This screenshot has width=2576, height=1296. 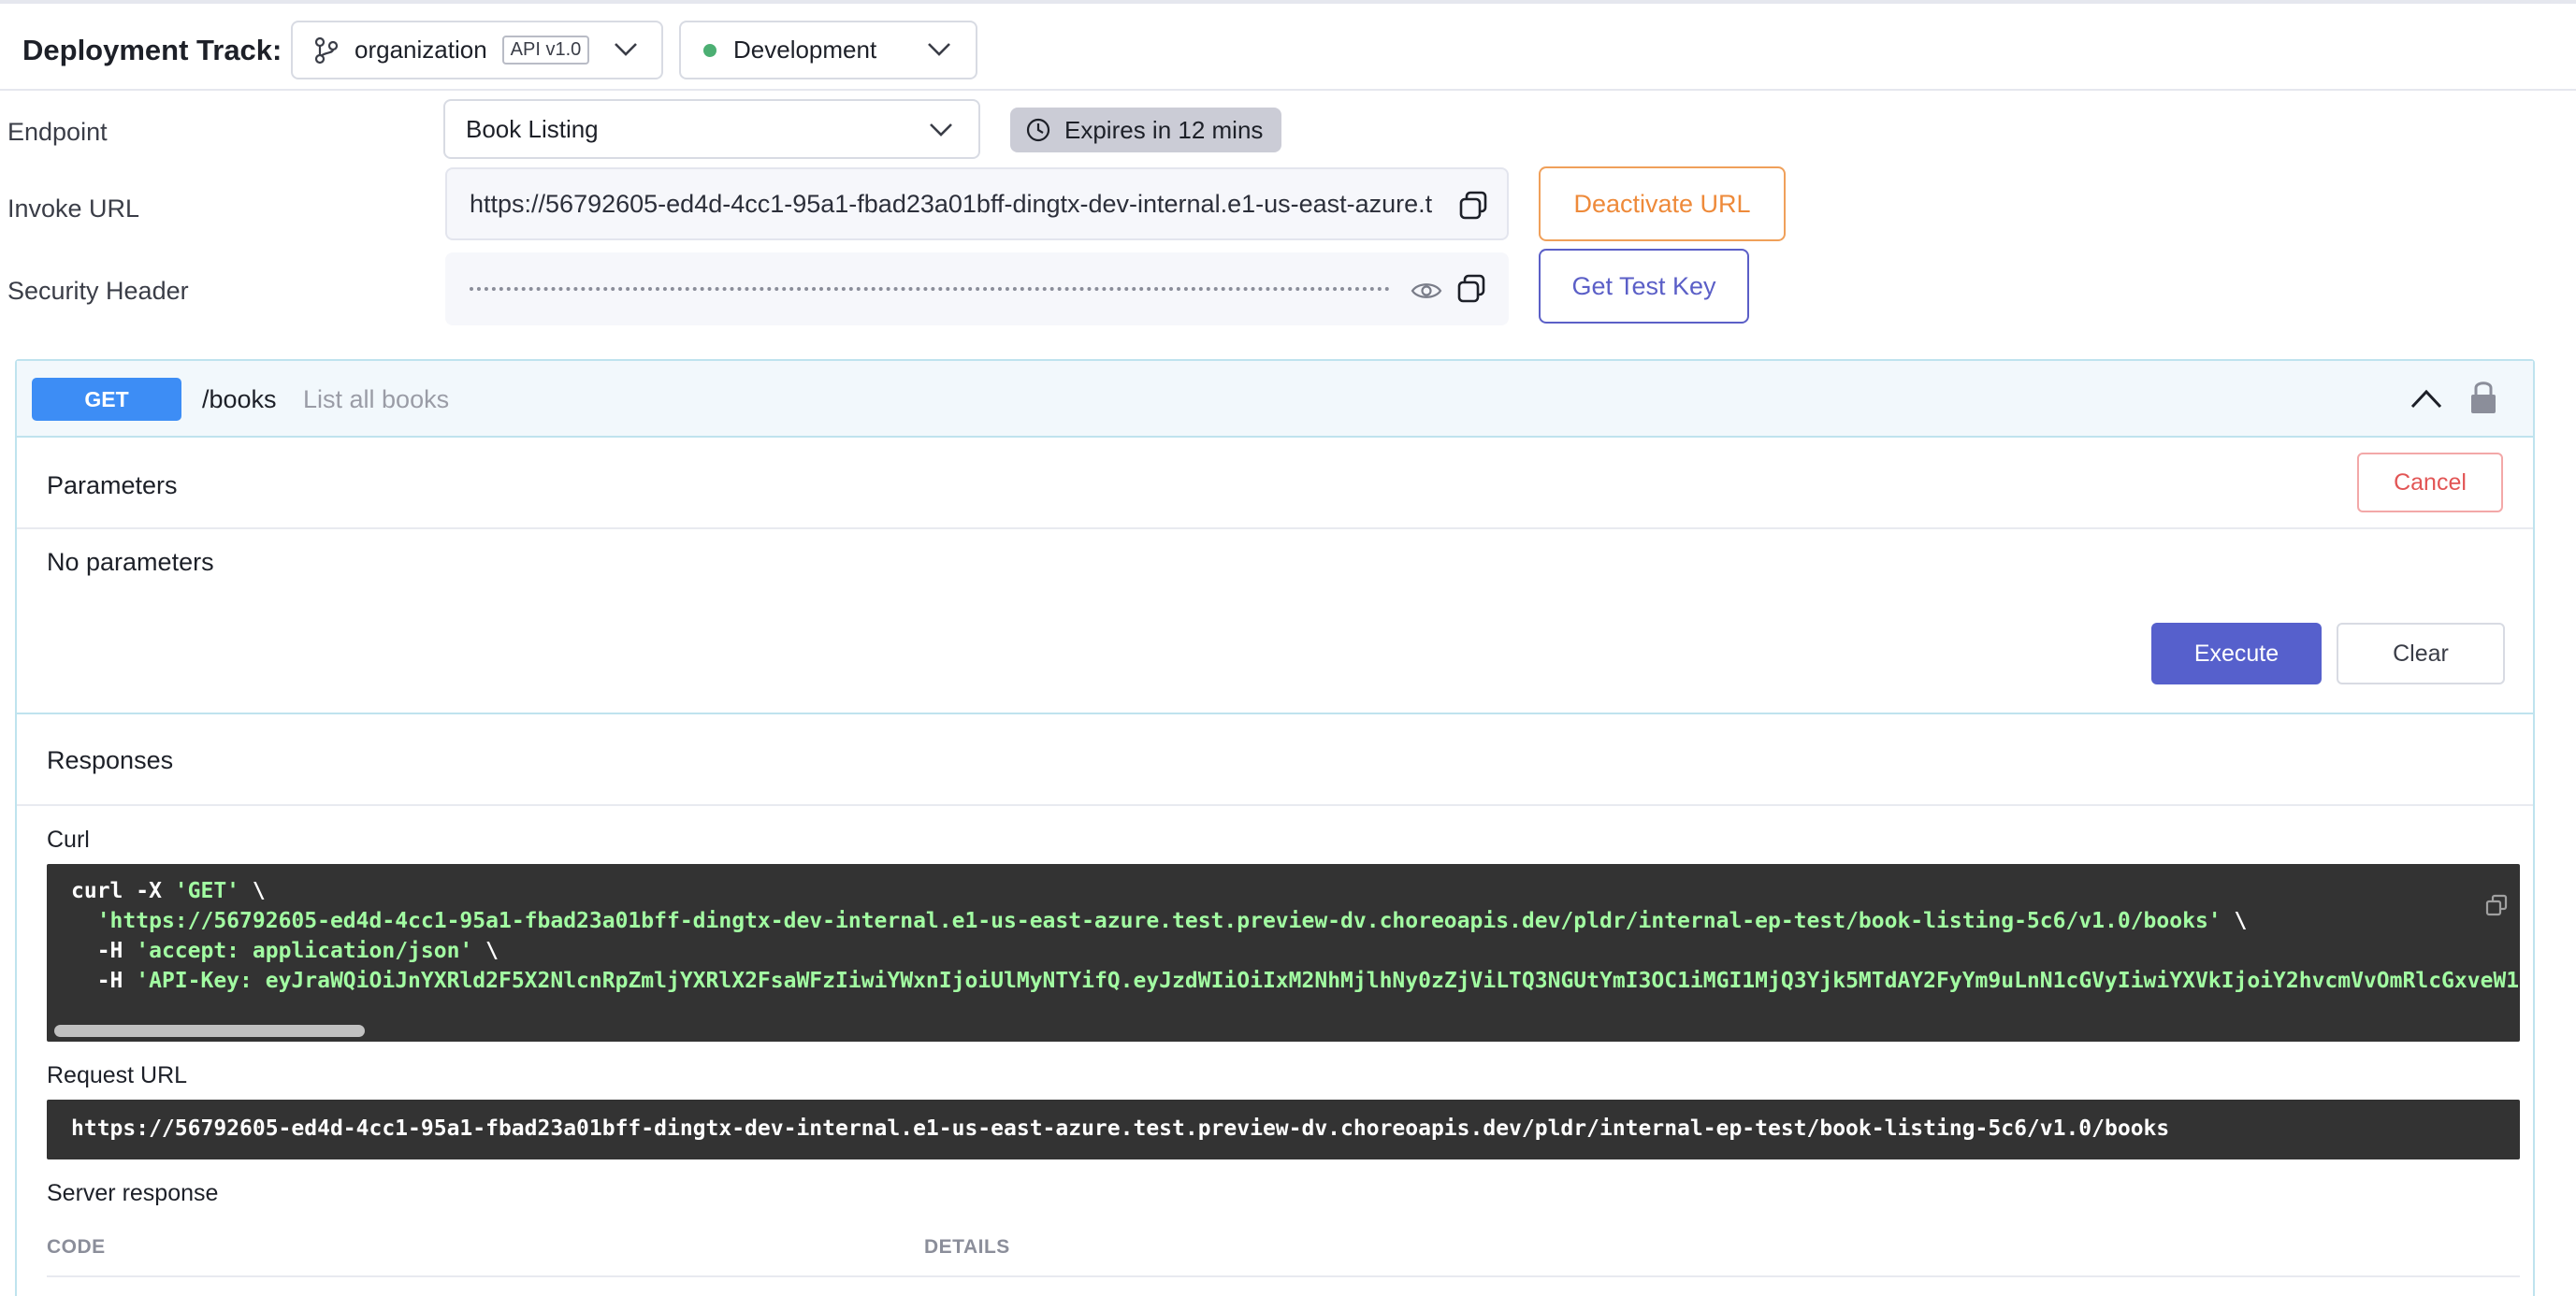 What do you see at coordinates (131, 562) in the screenshot?
I see `no-parameters-text: No parameters` at bounding box center [131, 562].